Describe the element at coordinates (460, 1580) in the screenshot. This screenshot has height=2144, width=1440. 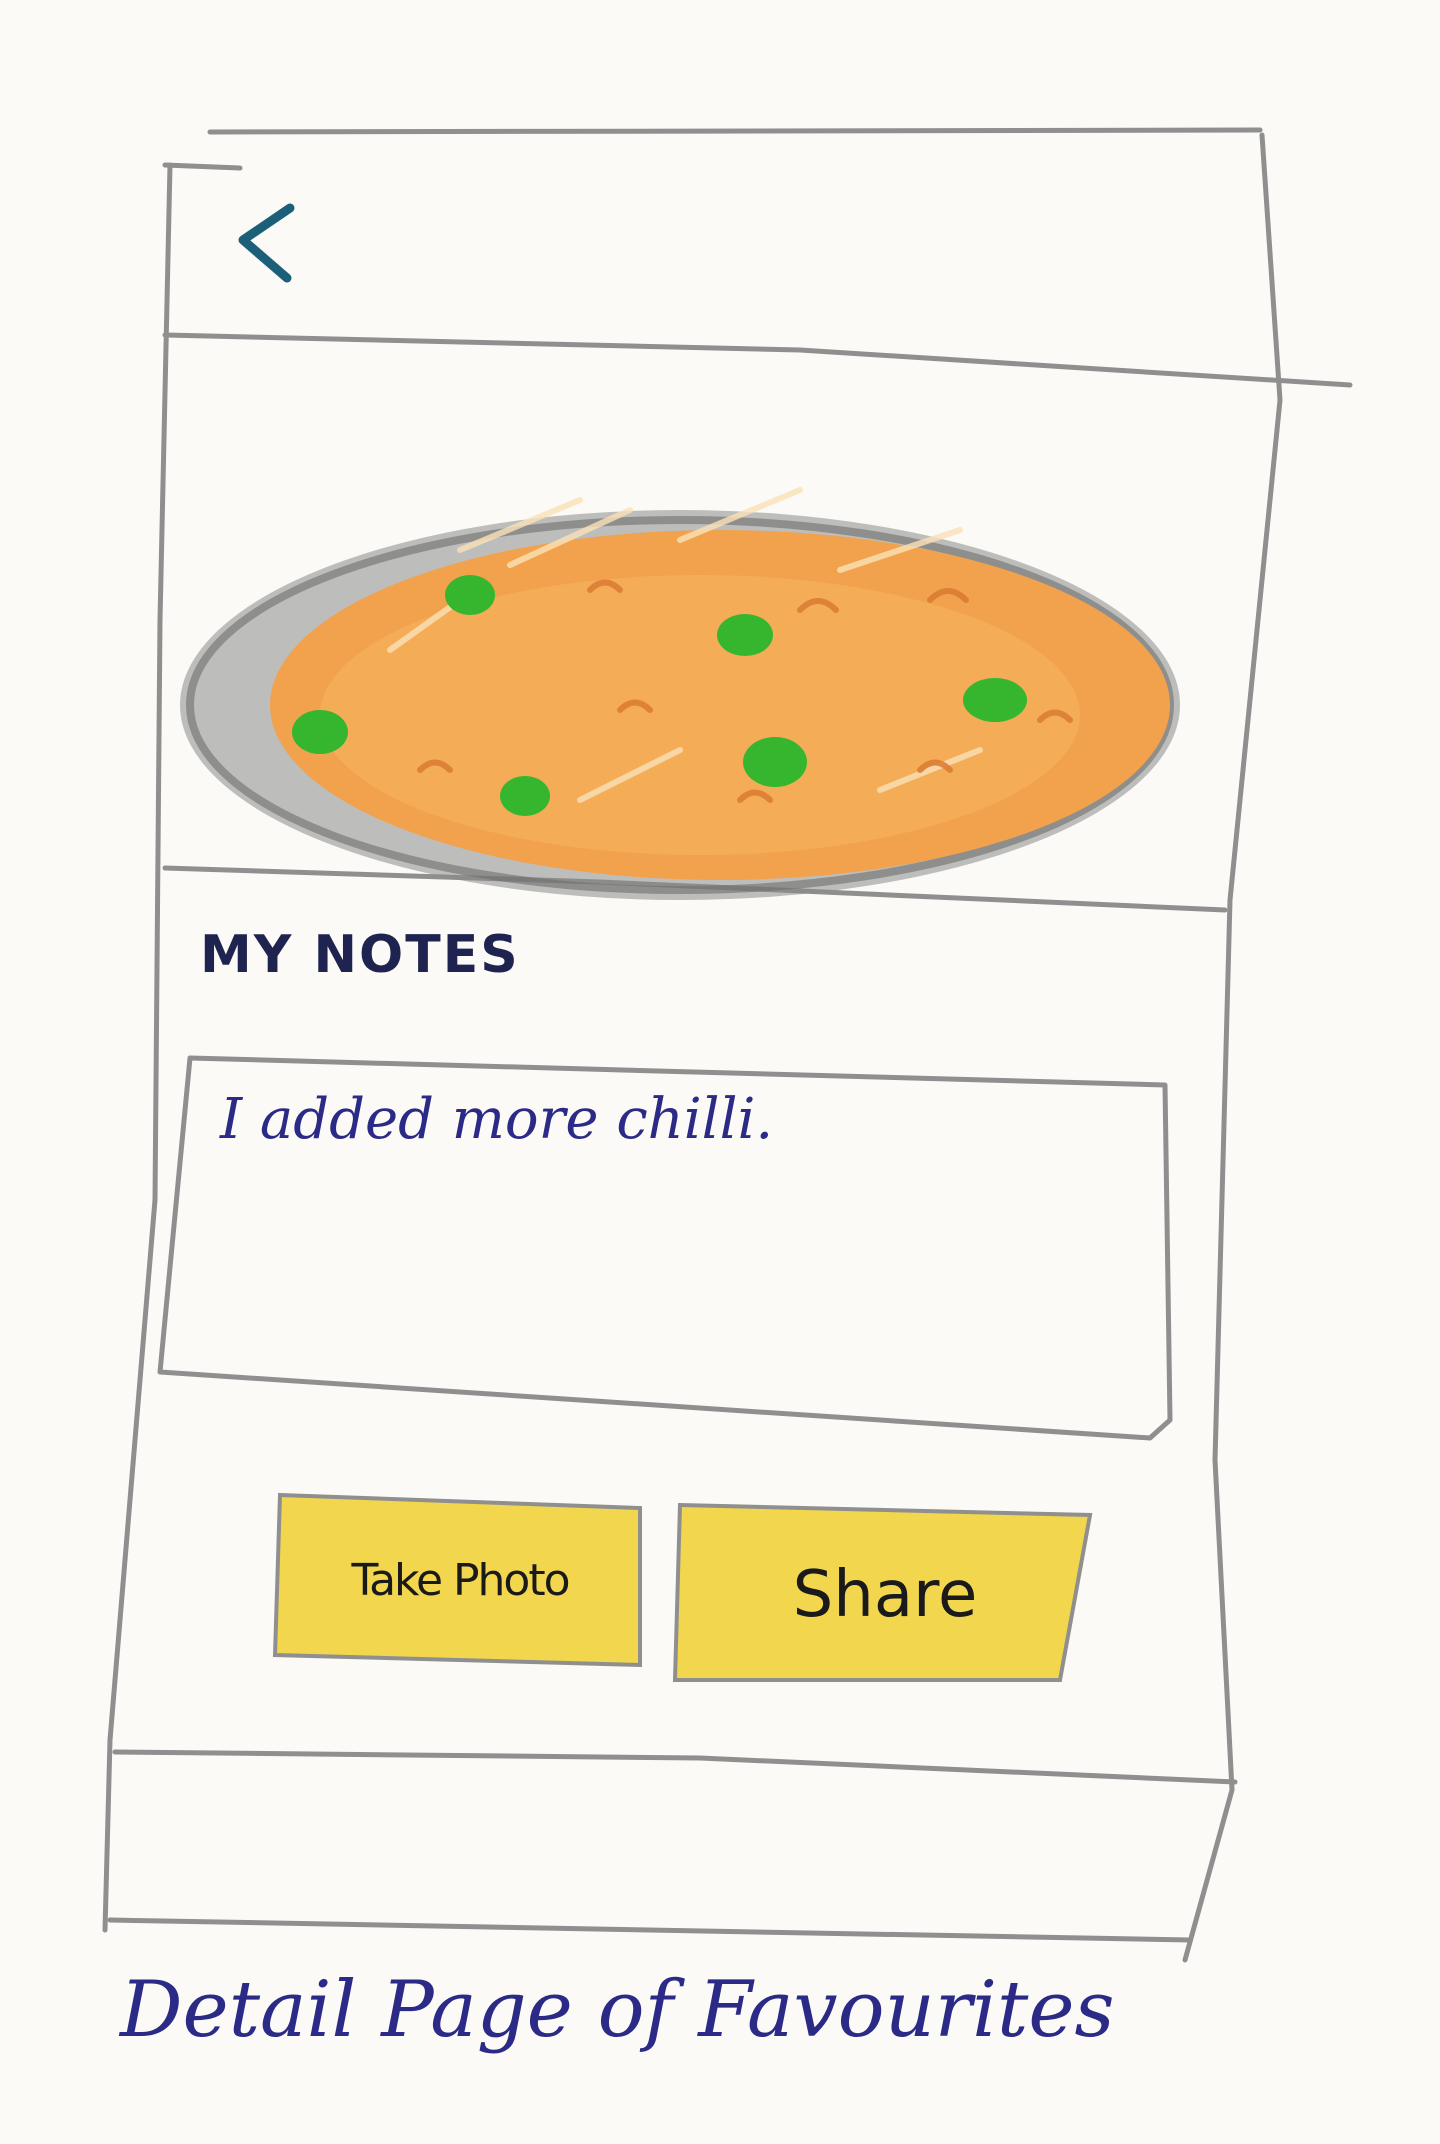
I see `take-photo-button: Take Photo` at that location.